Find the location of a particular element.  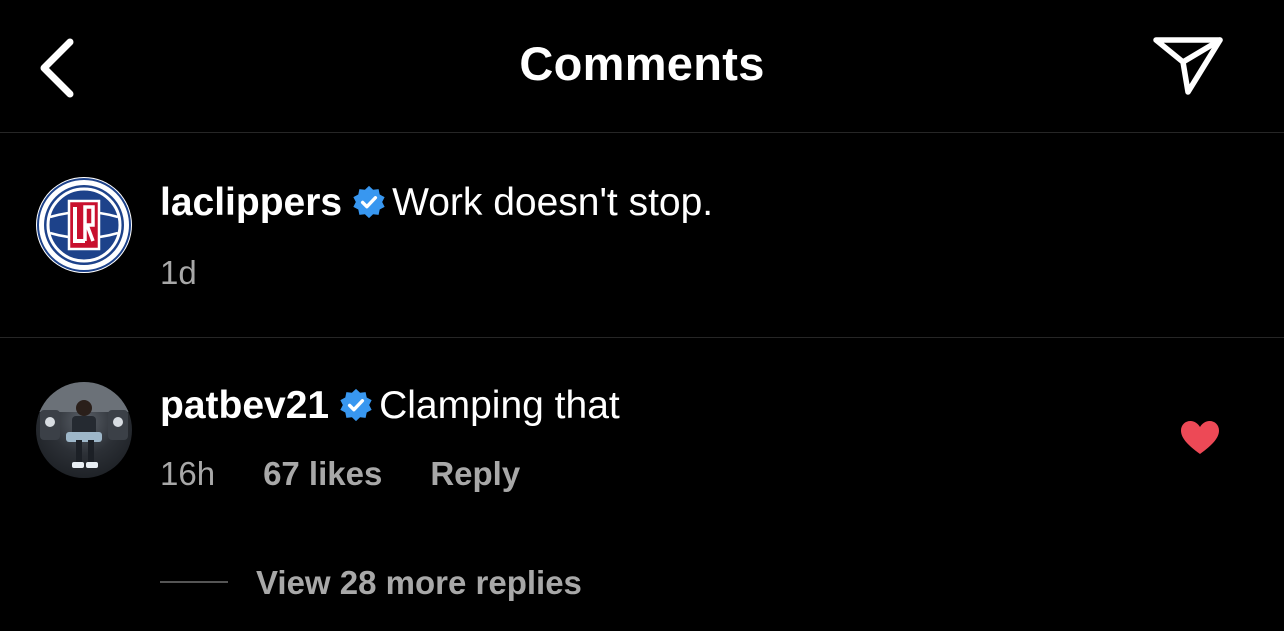

comment-meta: 16h 67 likes Reply is located at coordinates (340, 474).